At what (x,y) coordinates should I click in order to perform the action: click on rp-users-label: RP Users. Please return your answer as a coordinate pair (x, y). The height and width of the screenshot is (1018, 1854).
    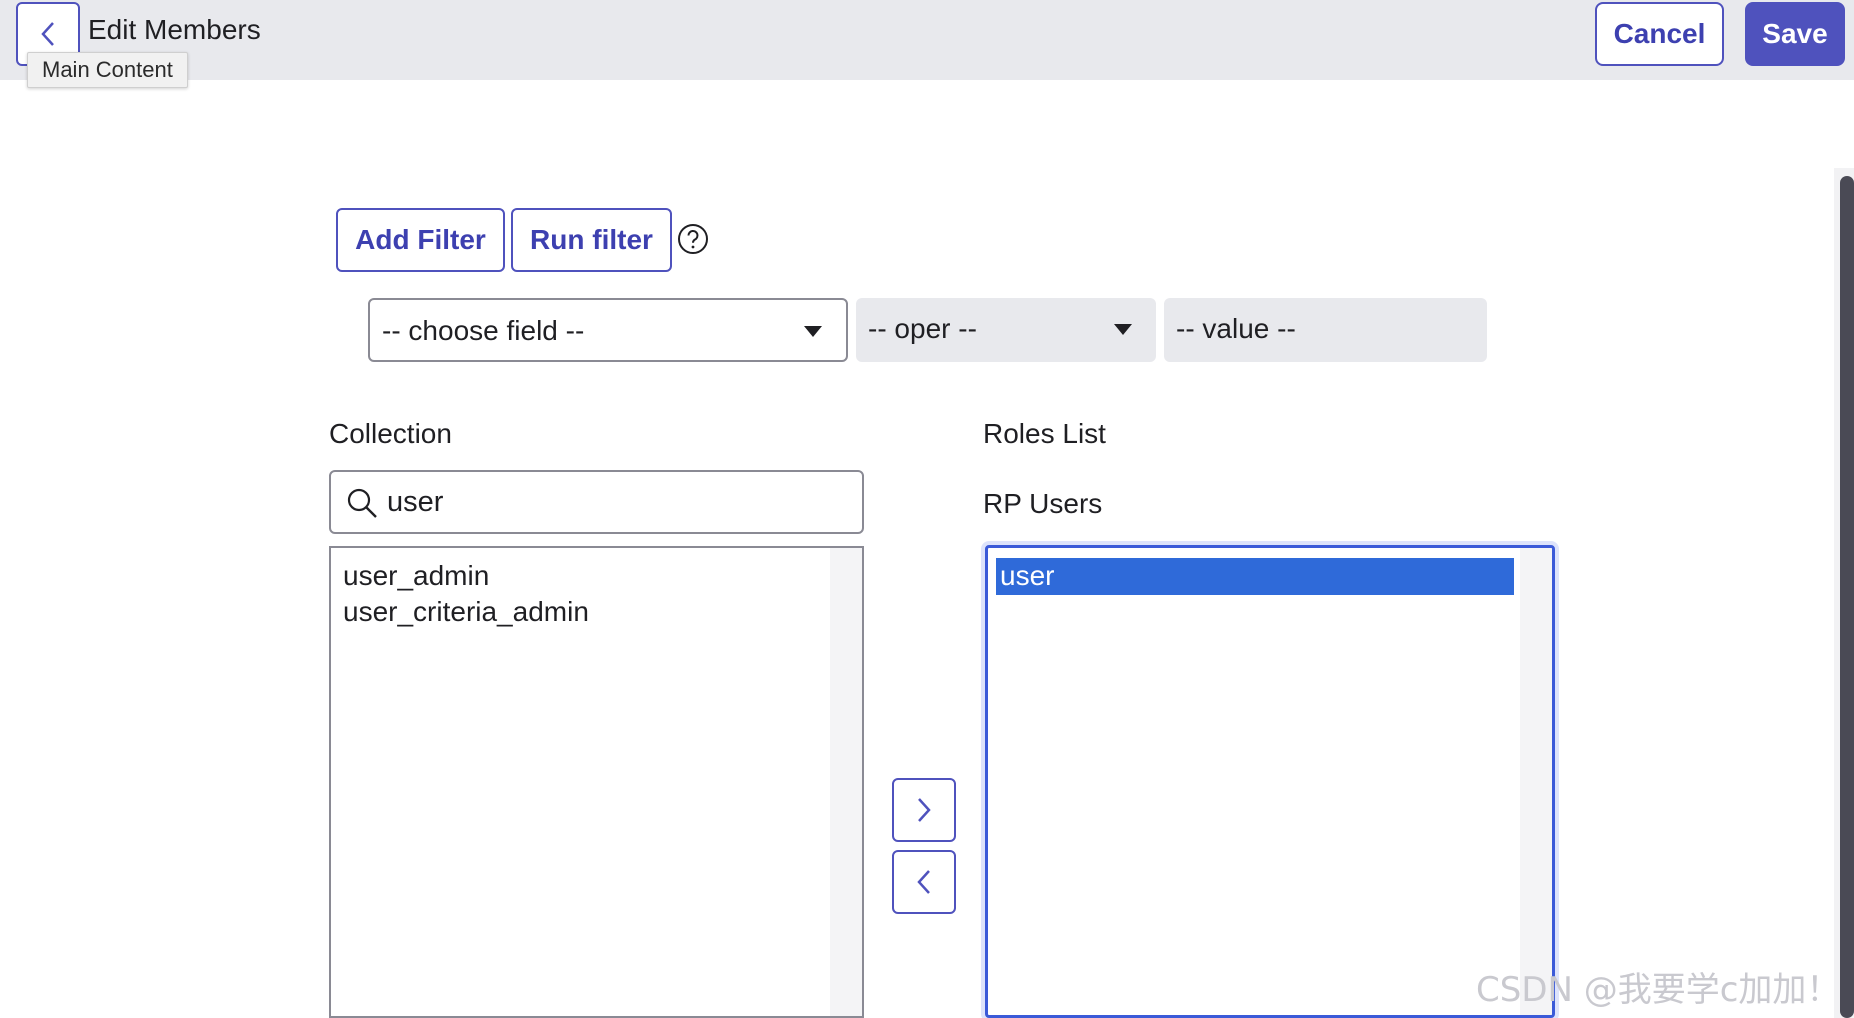
    Looking at the image, I should click on (1043, 503).